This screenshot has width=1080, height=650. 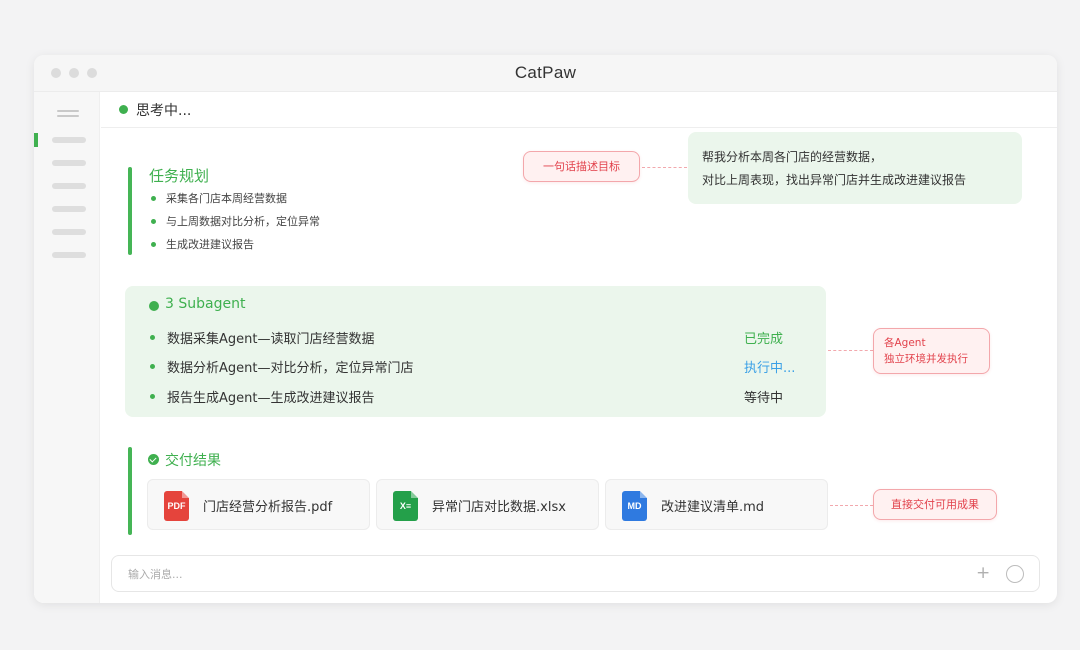 I want to click on message-composer: +, so click(x=575, y=573).